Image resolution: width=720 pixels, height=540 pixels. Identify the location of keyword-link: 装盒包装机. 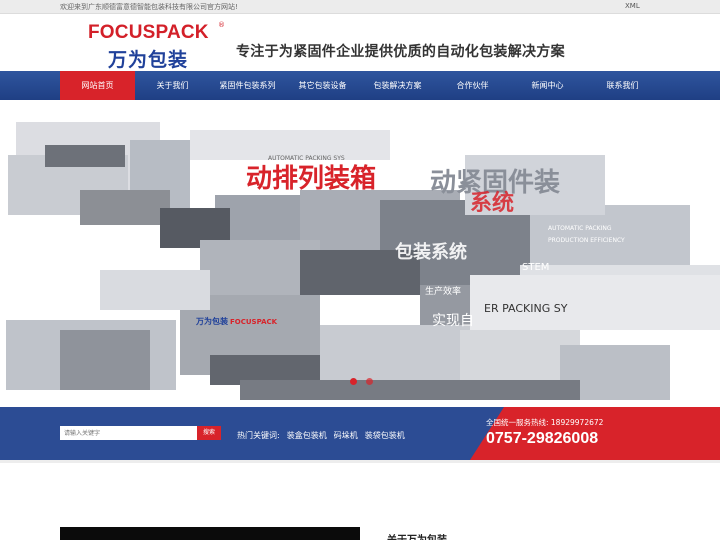
(307, 435).